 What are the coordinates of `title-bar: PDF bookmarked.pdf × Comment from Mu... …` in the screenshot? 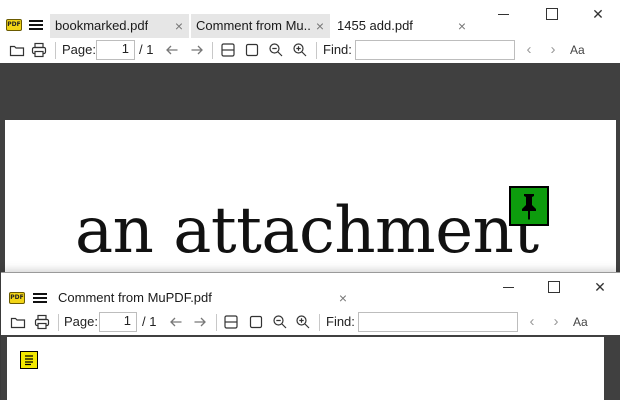 It's located at (310, 19).